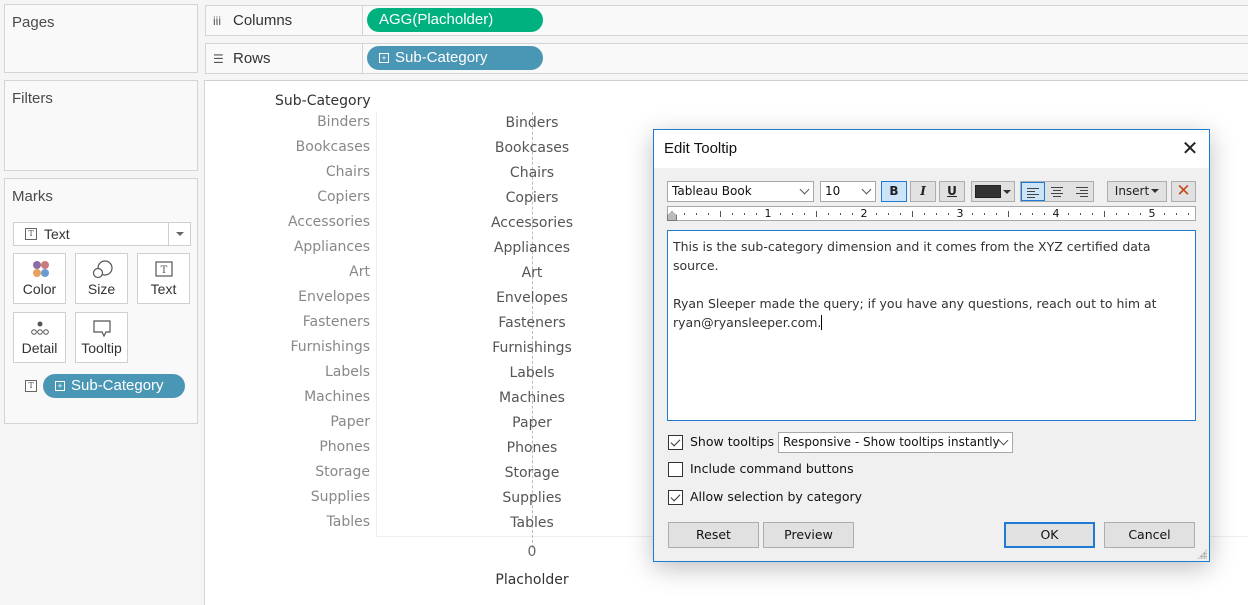 Image resolution: width=1248 pixels, height=605 pixels. Describe the element at coordinates (101, 278) in the screenshot. I see `size-button: Size` at that location.